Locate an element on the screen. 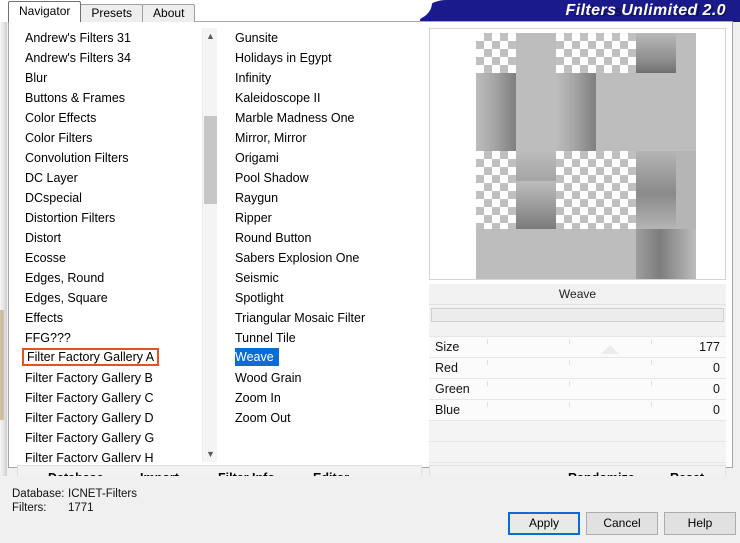 This screenshot has height=543, width=740. list-item: Marble Madness One is located at coordinates (316, 118).